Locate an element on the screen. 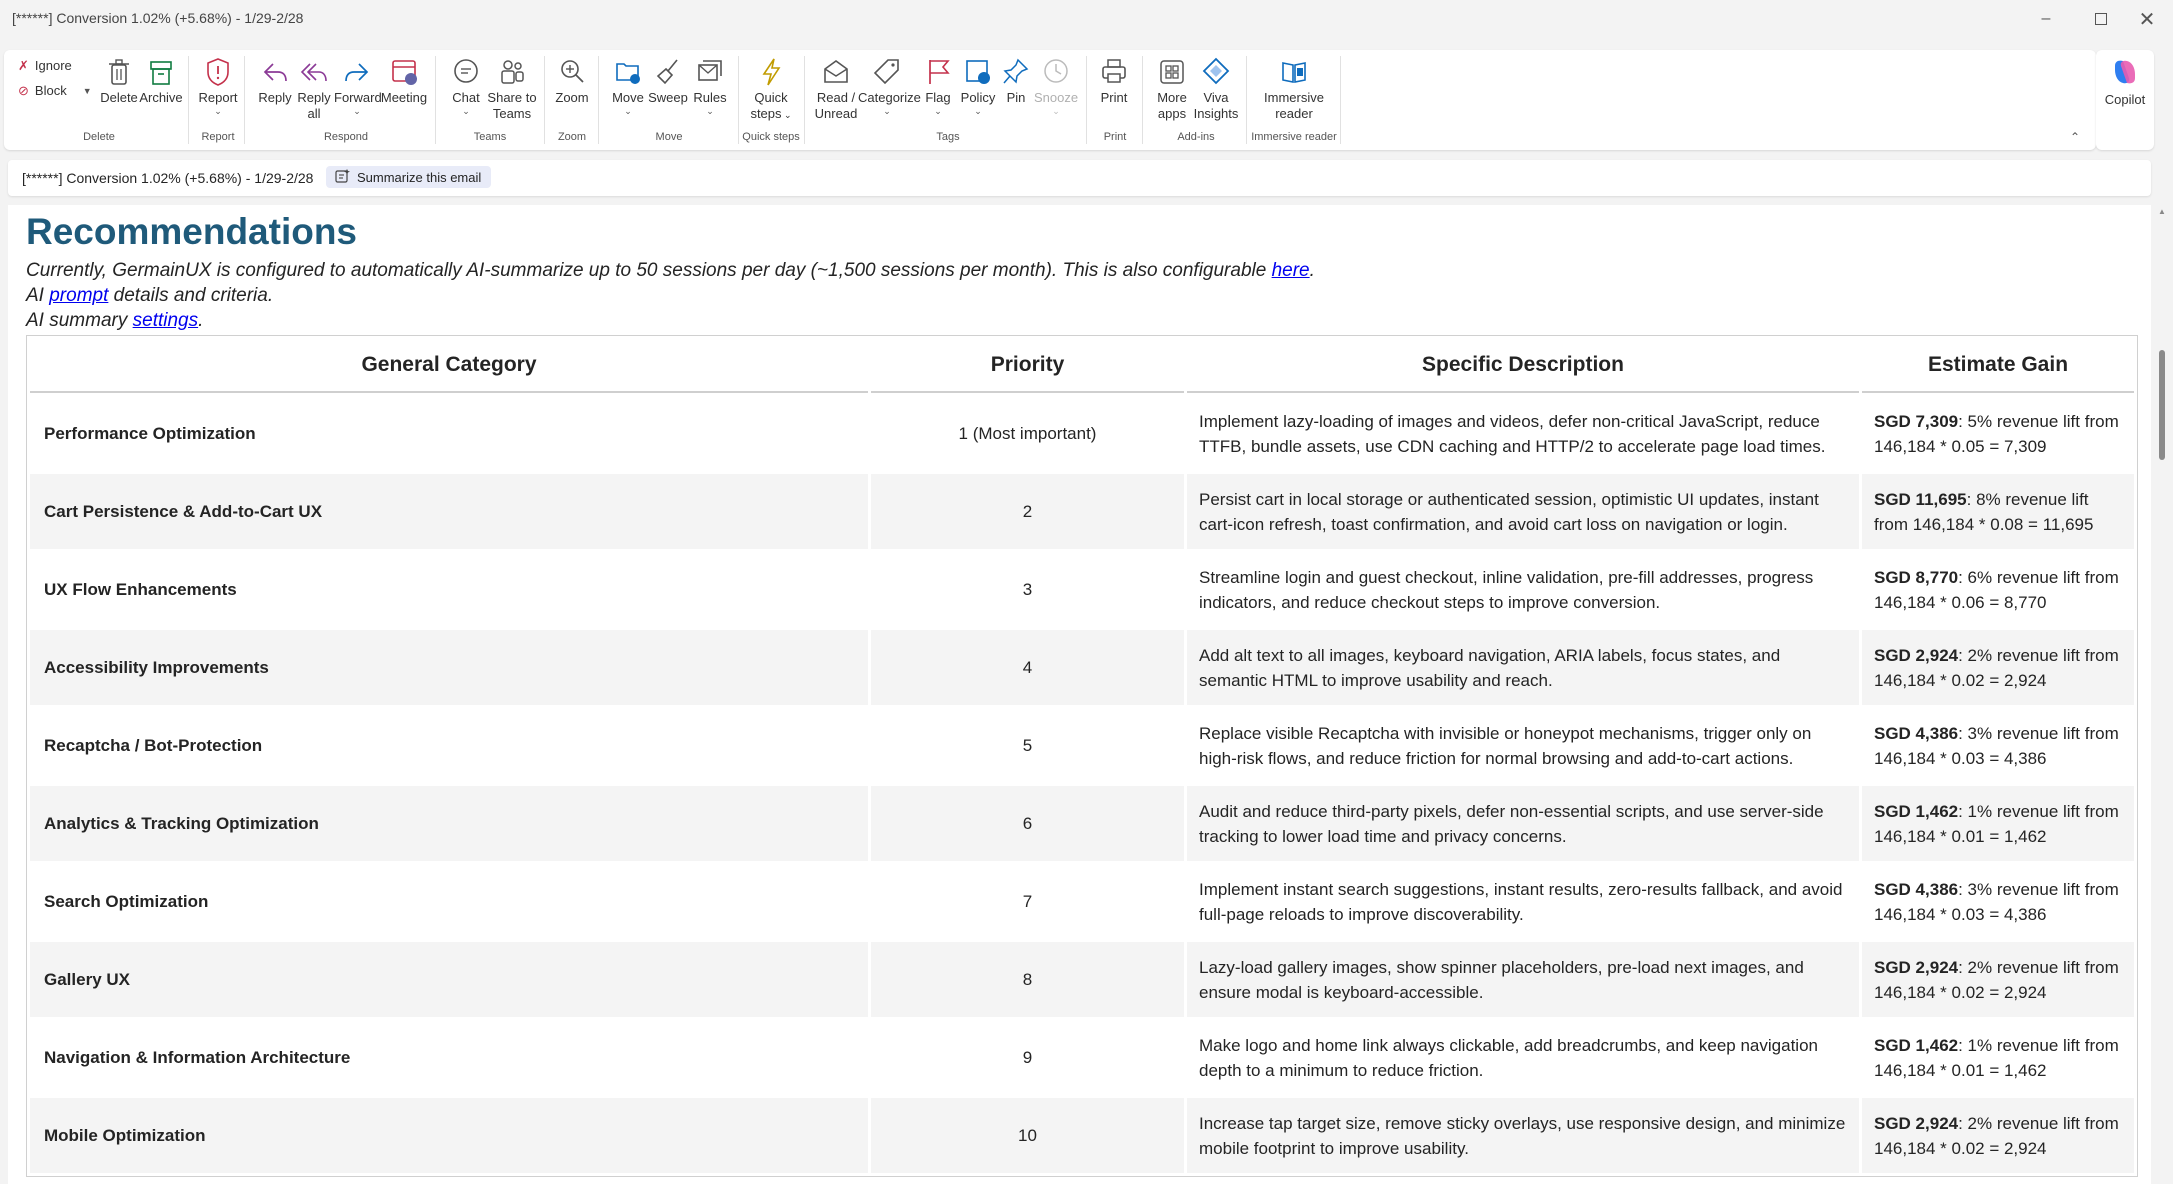 This screenshot has height=1184, width=2173. more-apps-button: More apps is located at coordinates (1172, 89).